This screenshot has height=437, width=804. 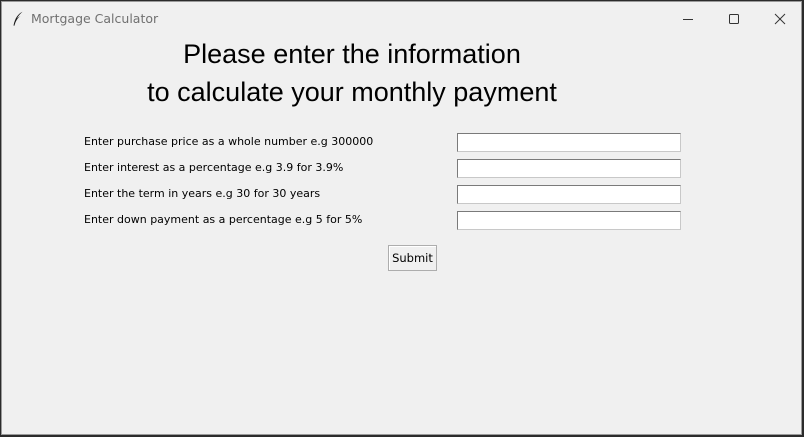 I want to click on purchase-price-input, so click(x=569, y=142).